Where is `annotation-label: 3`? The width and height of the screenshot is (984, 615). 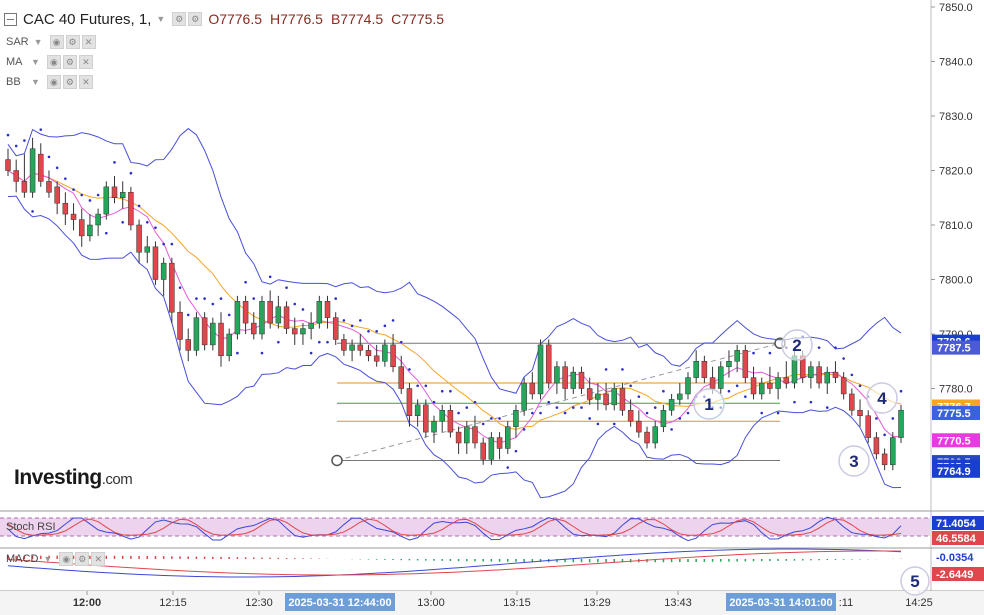 annotation-label: 3 is located at coordinates (853, 461).